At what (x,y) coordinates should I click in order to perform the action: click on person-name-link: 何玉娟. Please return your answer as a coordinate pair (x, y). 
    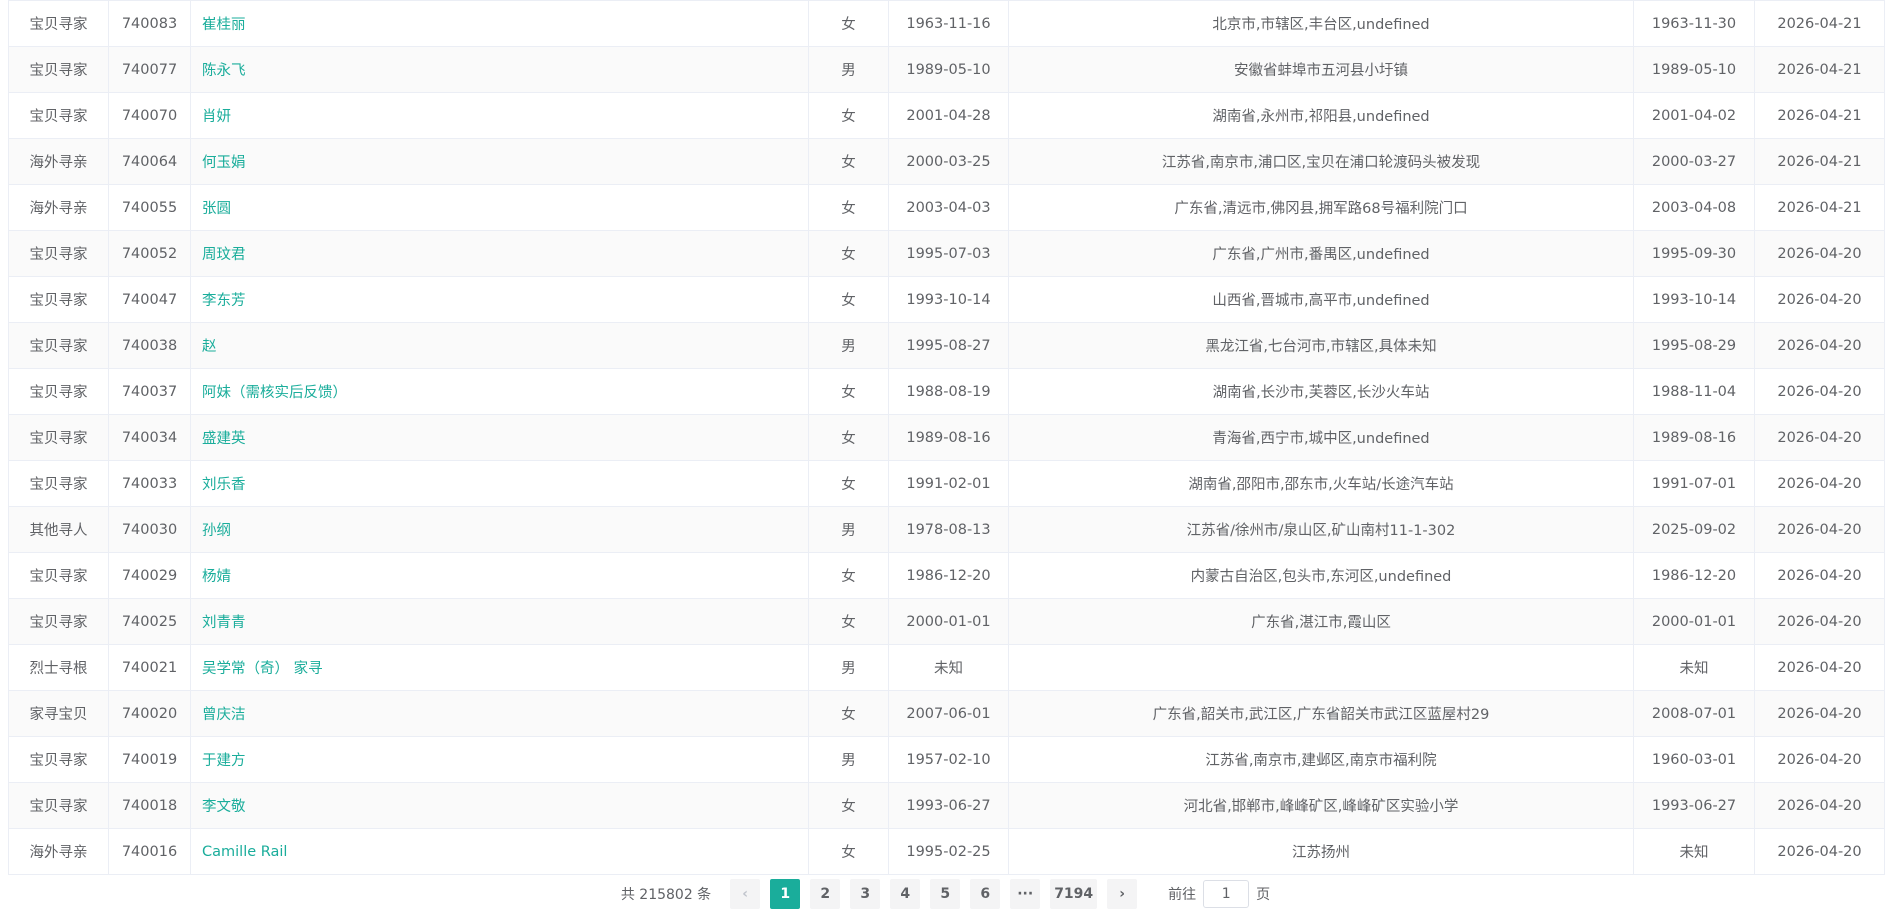
    Looking at the image, I should click on (224, 163).